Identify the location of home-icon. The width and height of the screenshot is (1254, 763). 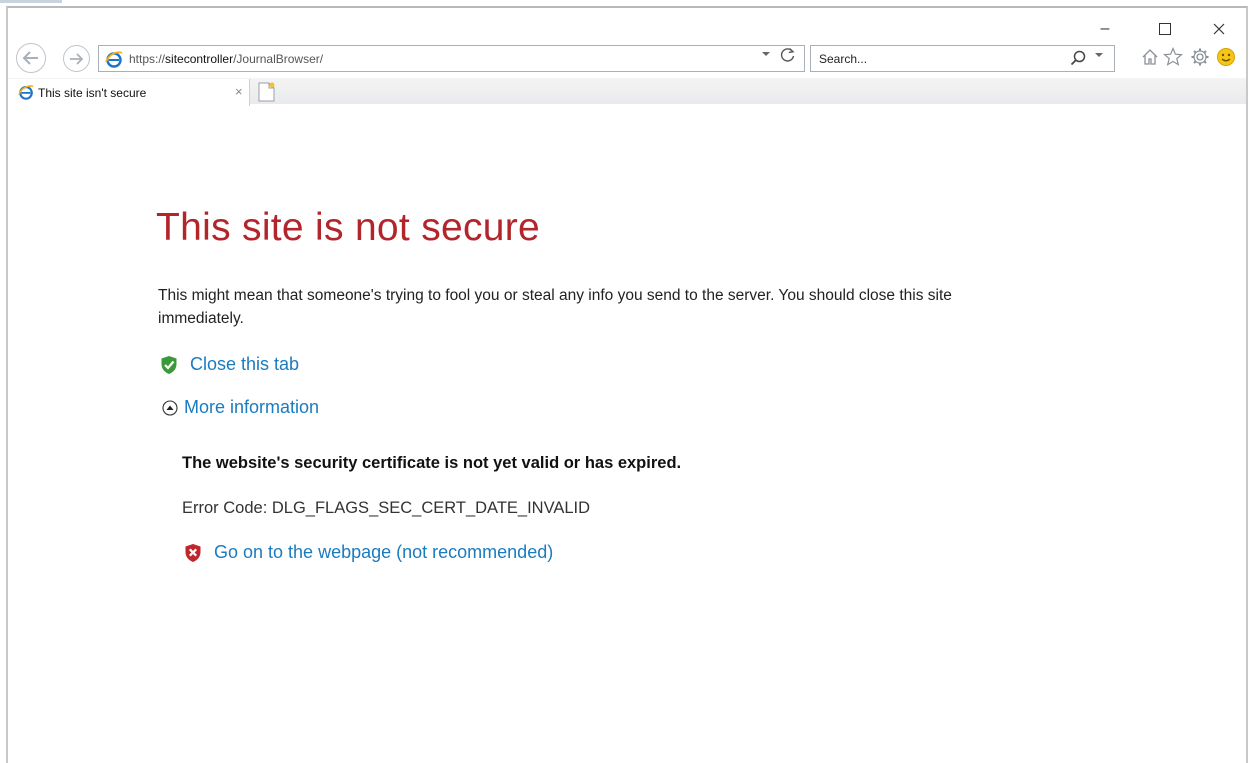
(1150, 57).